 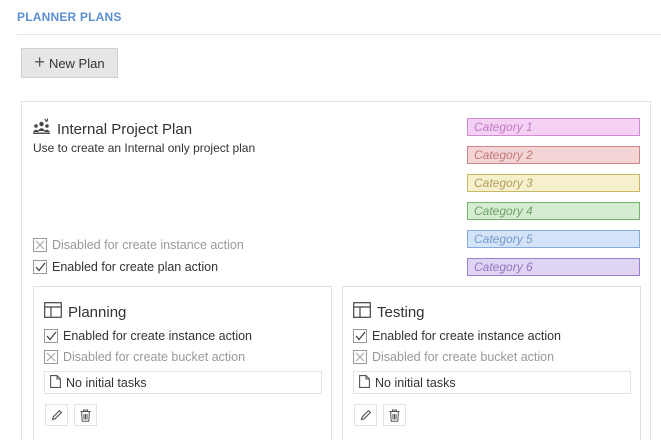 What do you see at coordinates (553, 183) in the screenshot?
I see `category-tag: Category 3` at bounding box center [553, 183].